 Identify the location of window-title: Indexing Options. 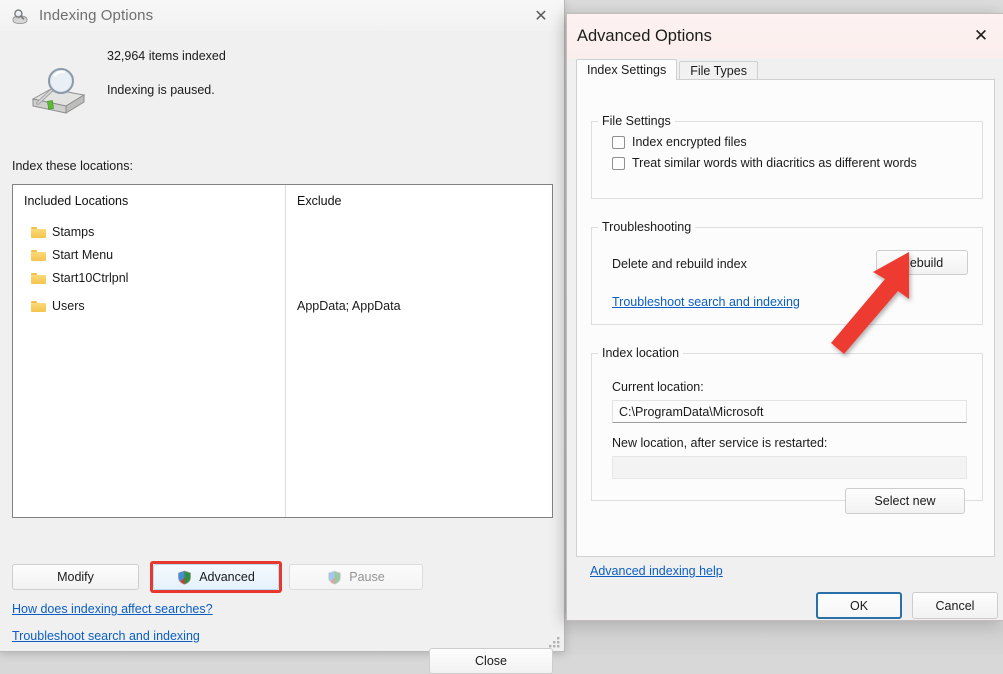
(96, 15).